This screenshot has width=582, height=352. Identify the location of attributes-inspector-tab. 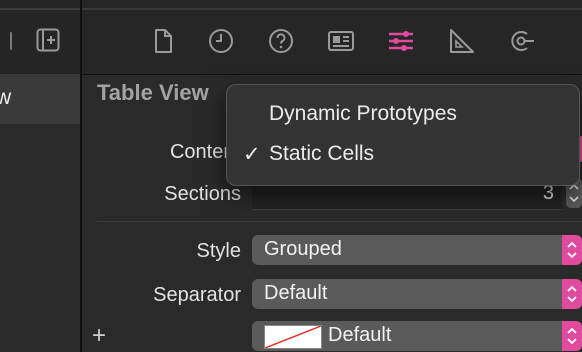
(401, 41).